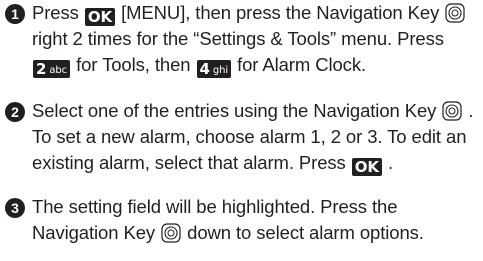  Describe the element at coordinates (15, 112) in the screenshot. I see `step-number-badge: 2` at that location.